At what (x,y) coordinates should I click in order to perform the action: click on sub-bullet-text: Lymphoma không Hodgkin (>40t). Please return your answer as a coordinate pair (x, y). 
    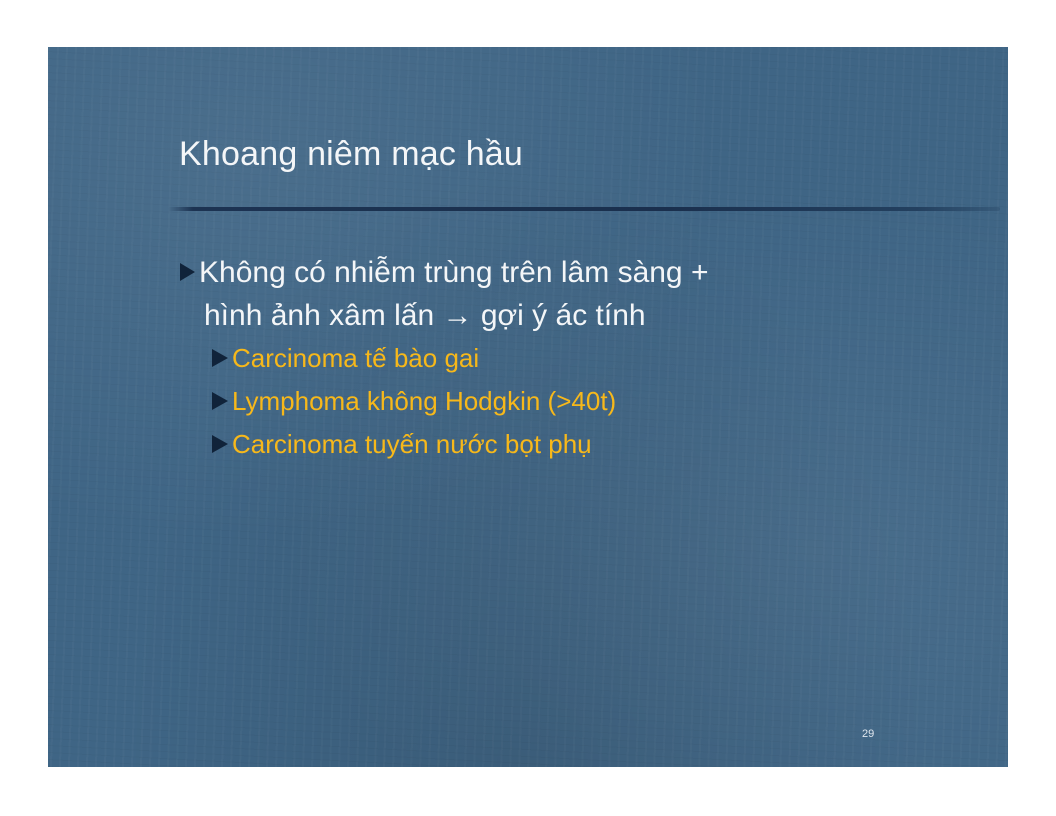
    Looking at the image, I should click on (424, 401).